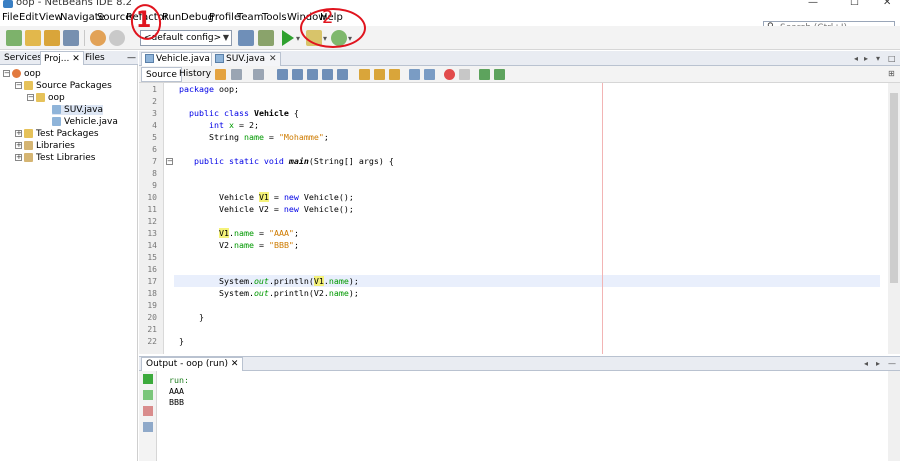 Image resolution: width=900 pixels, height=461 pixels. I want to click on output-tabs: Output - oop (run) ✕ ◂ ▸ —, so click(519, 364).